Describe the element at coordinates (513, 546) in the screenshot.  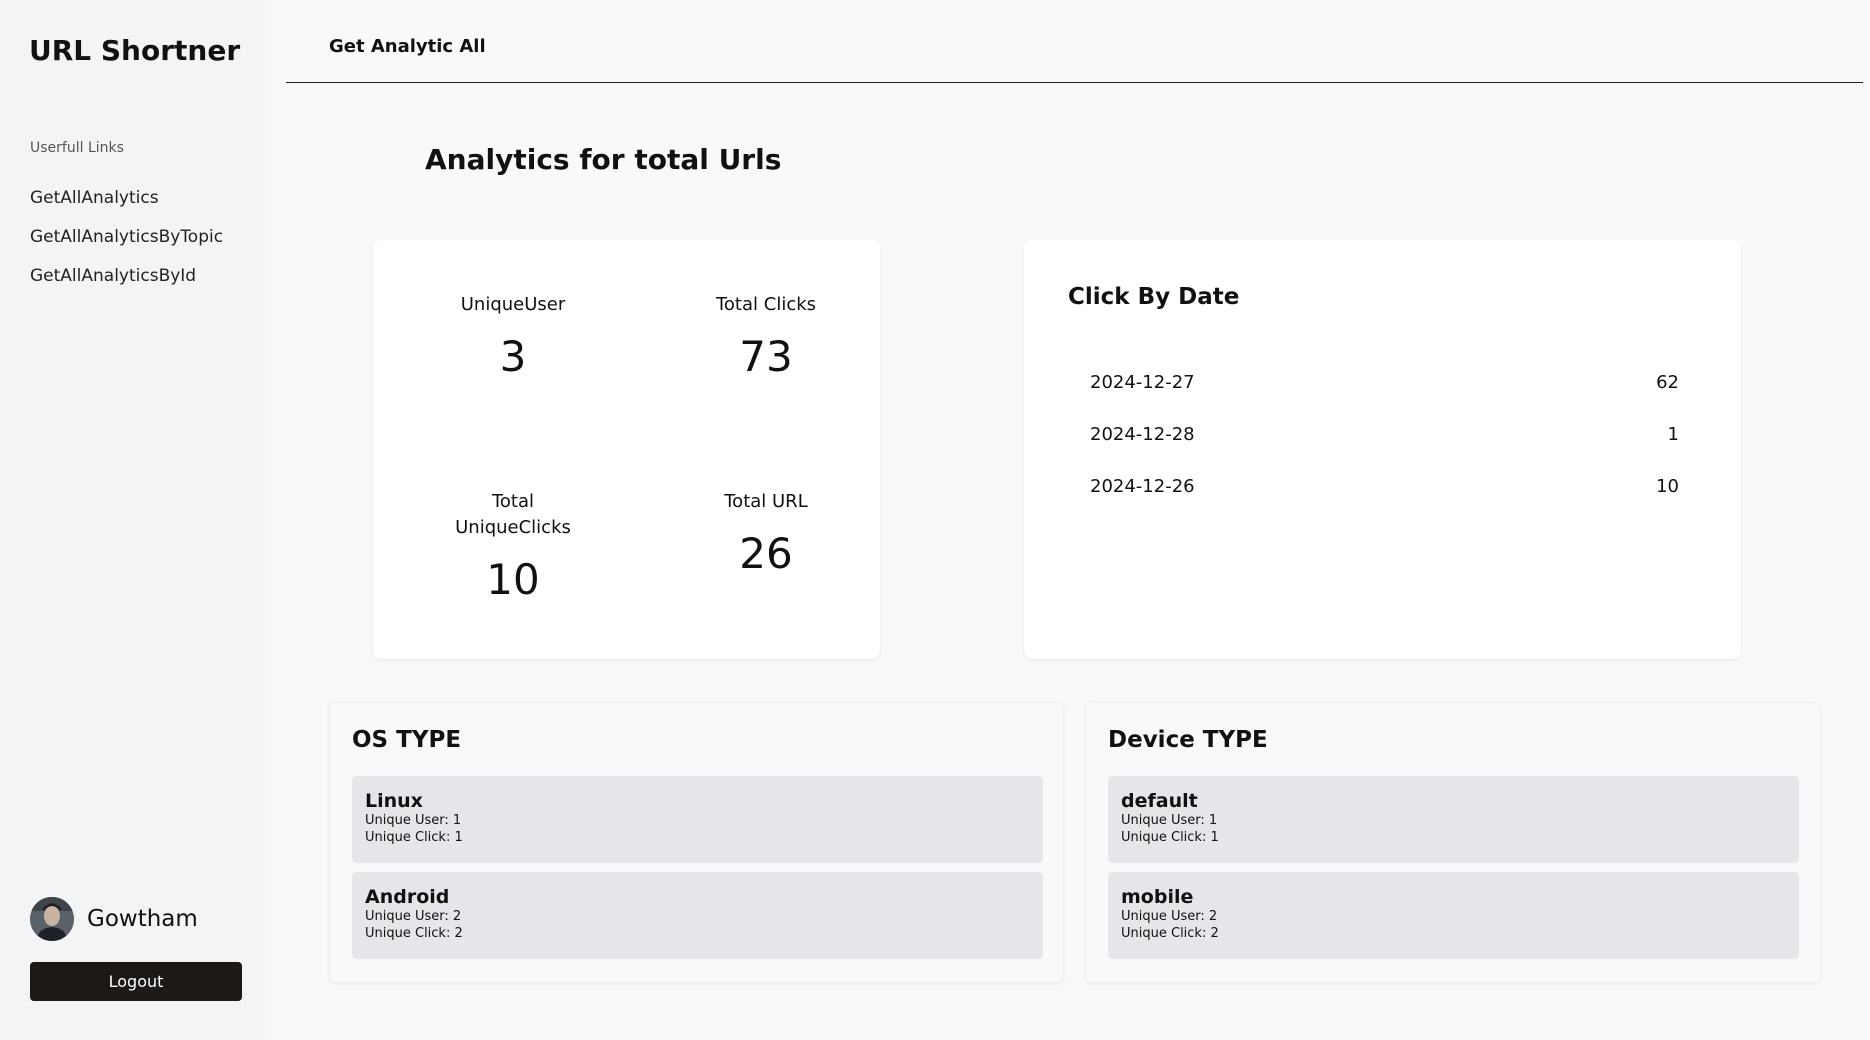
I see `stat-total-unique-clicks: Total UniqueClicks 10` at that location.